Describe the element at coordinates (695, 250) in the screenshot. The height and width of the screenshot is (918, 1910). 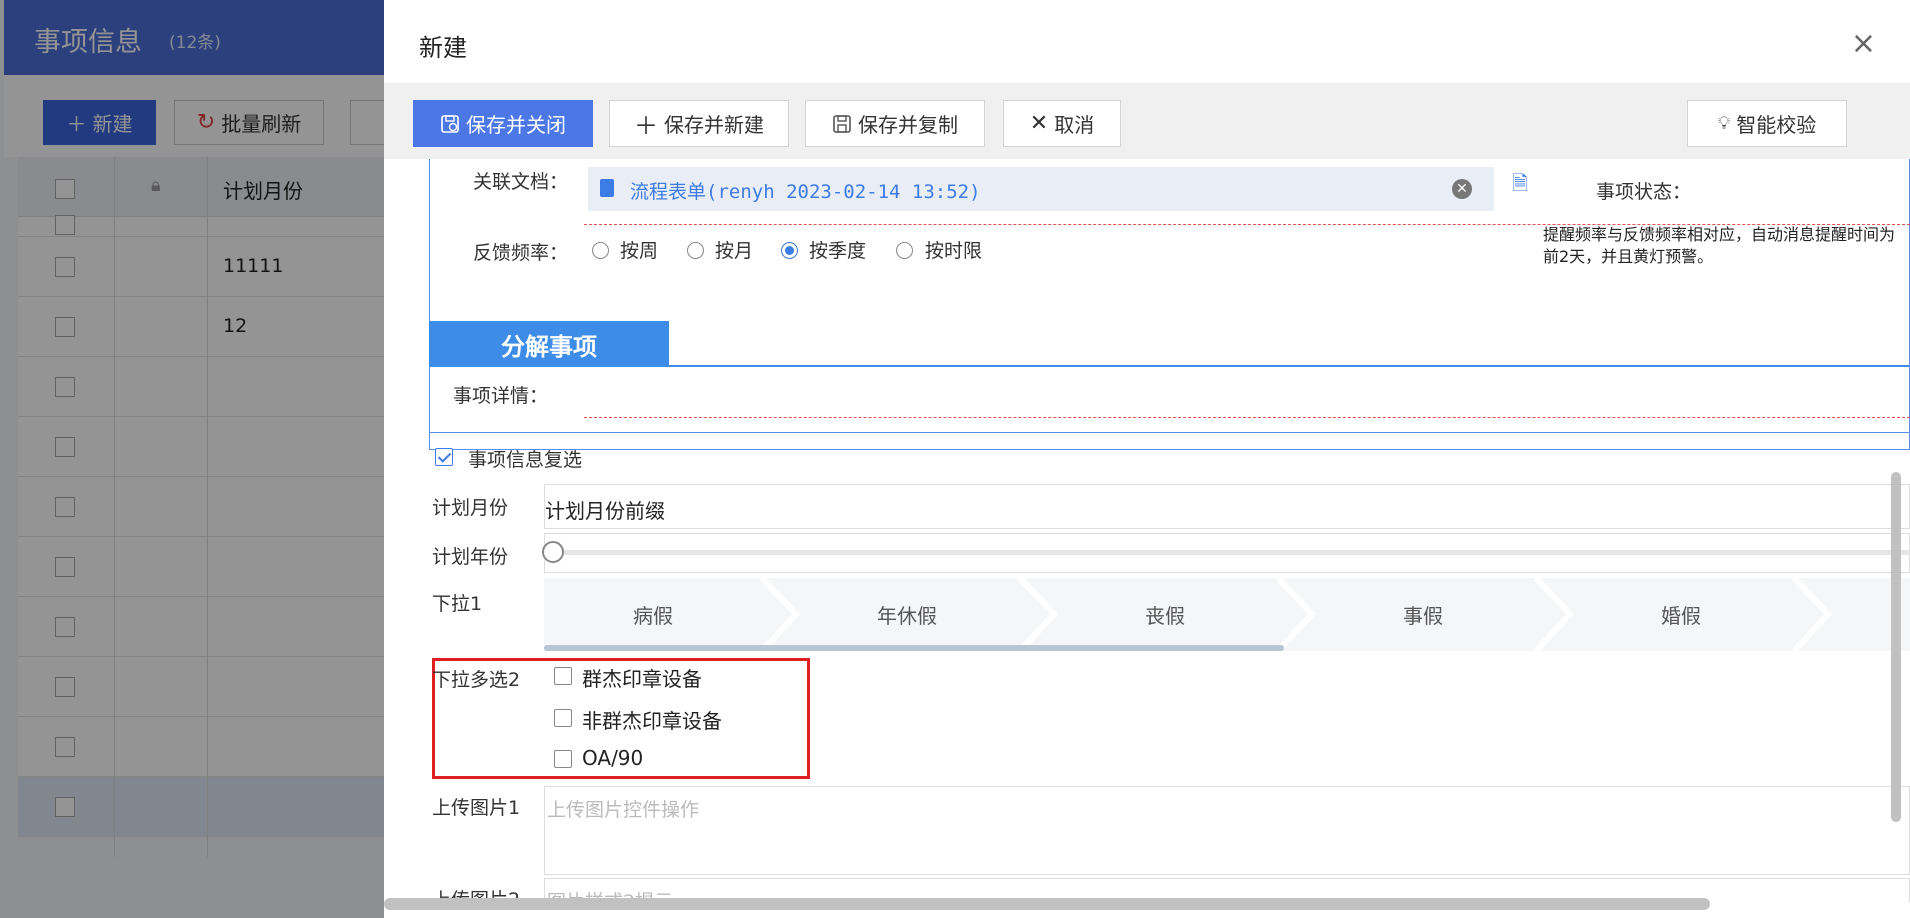
I see `radio-monthly` at that location.